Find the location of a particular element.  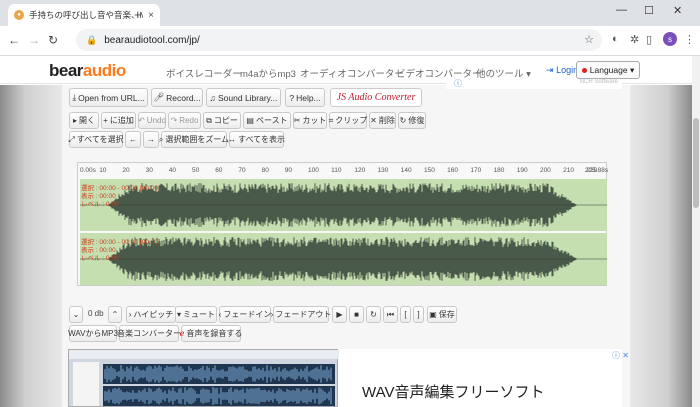

zoom-selection-button: ⌕ 選択範囲をズーム is located at coordinates (193, 139).